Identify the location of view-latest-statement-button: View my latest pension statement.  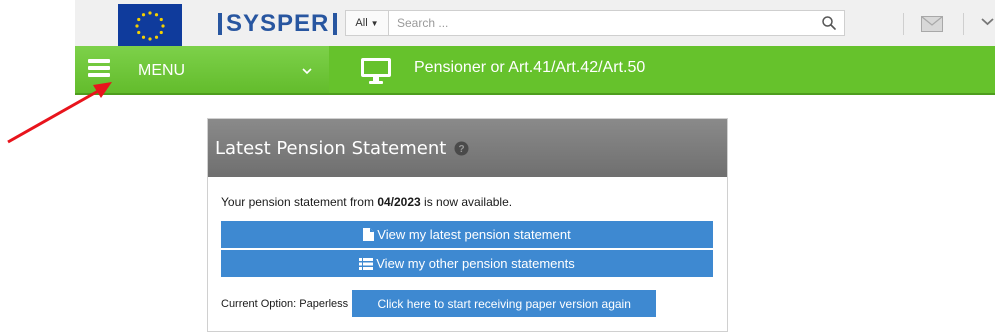
(467, 234).